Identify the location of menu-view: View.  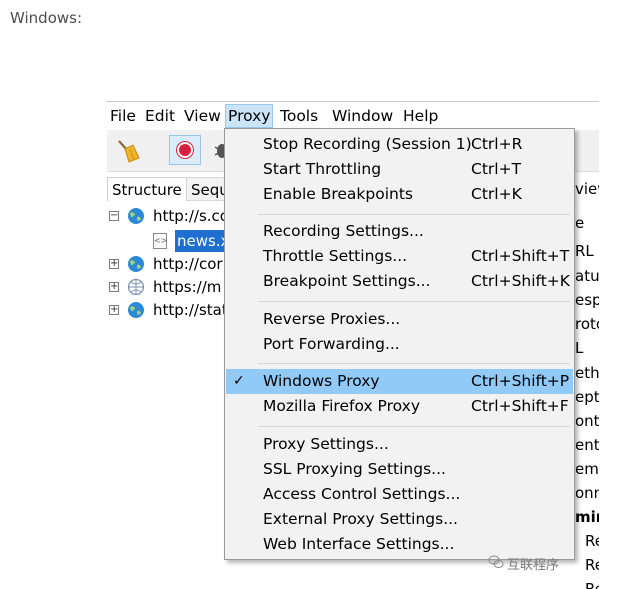
(202, 116).